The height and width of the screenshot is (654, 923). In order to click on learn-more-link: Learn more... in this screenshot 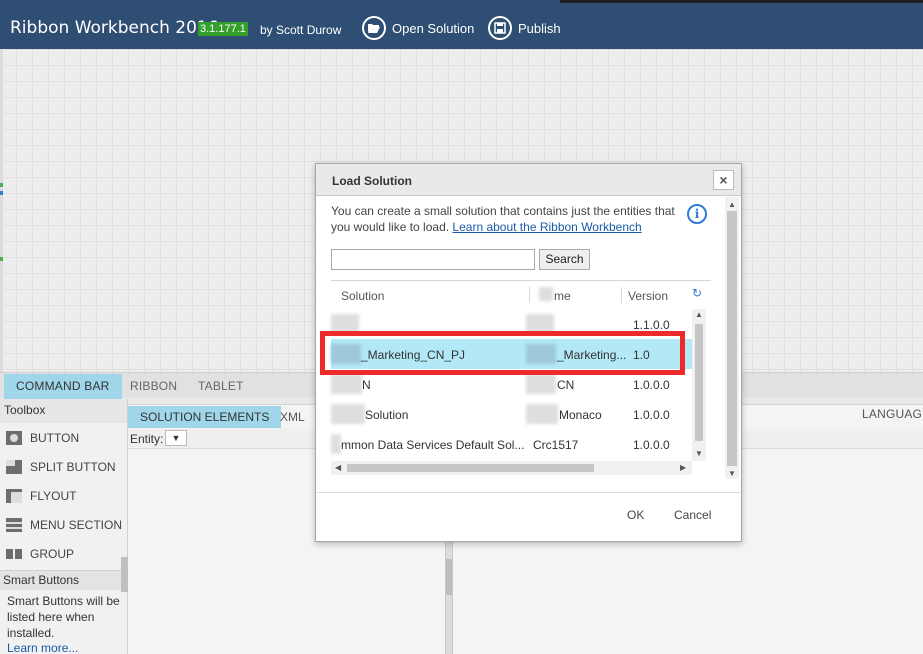, I will do `click(42, 647)`.